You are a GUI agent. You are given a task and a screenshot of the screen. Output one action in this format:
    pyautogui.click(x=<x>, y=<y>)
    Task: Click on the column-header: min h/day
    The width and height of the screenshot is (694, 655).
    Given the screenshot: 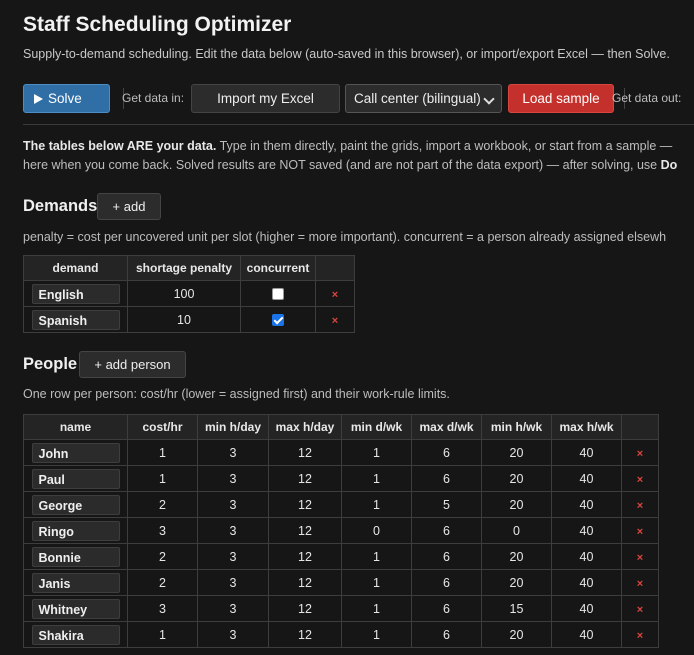 What is the action you would take?
    pyautogui.click(x=233, y=427)
    